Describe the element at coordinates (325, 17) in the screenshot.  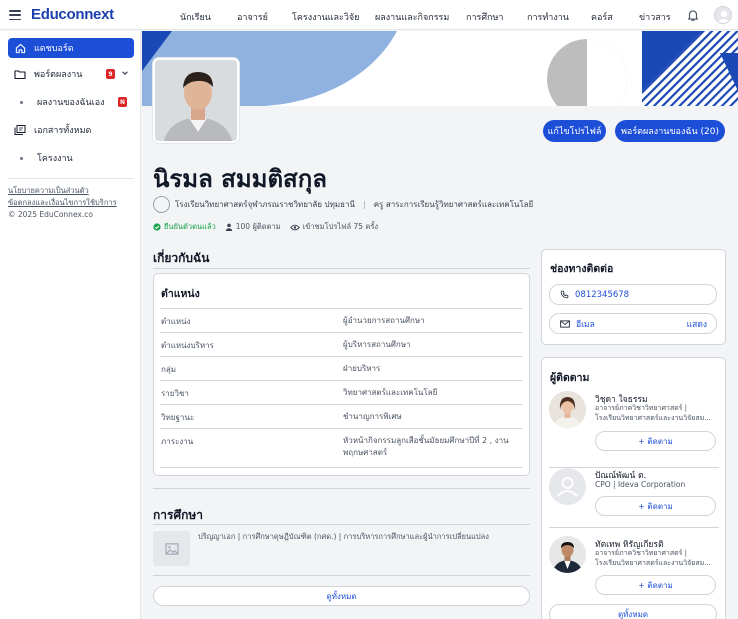
I see `nav-item-projects-research: โครงงานและวิจัย` at that location.